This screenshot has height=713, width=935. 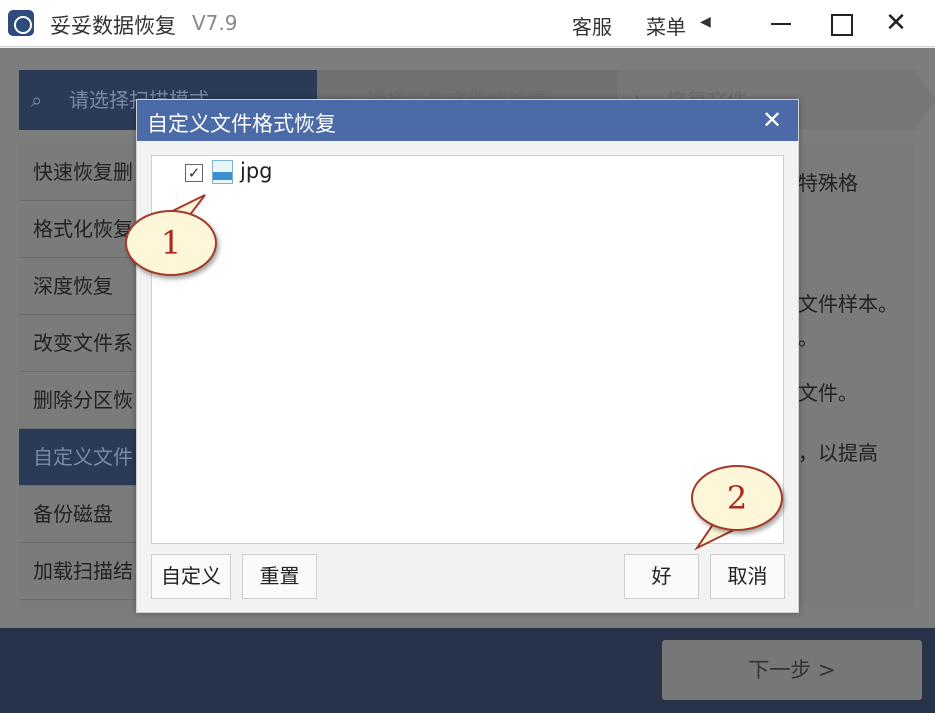 I want to click on description-text: 。, so click(x=808, y=338).